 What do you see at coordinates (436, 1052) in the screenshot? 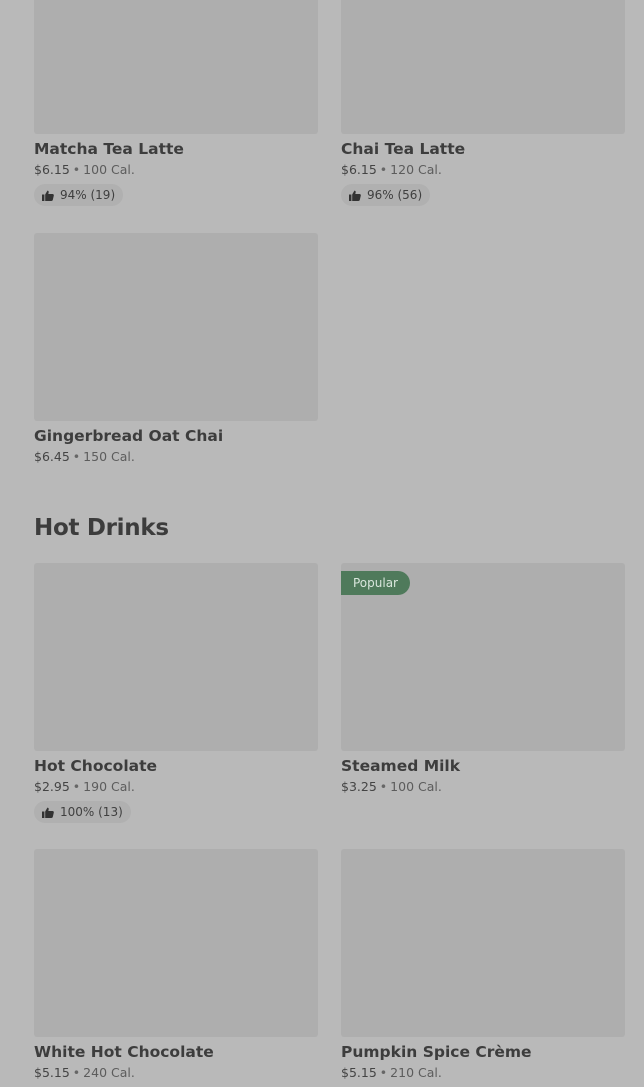
I see `item-name: Pumpkin Spice Crème` at bounding box center [436, 1052].